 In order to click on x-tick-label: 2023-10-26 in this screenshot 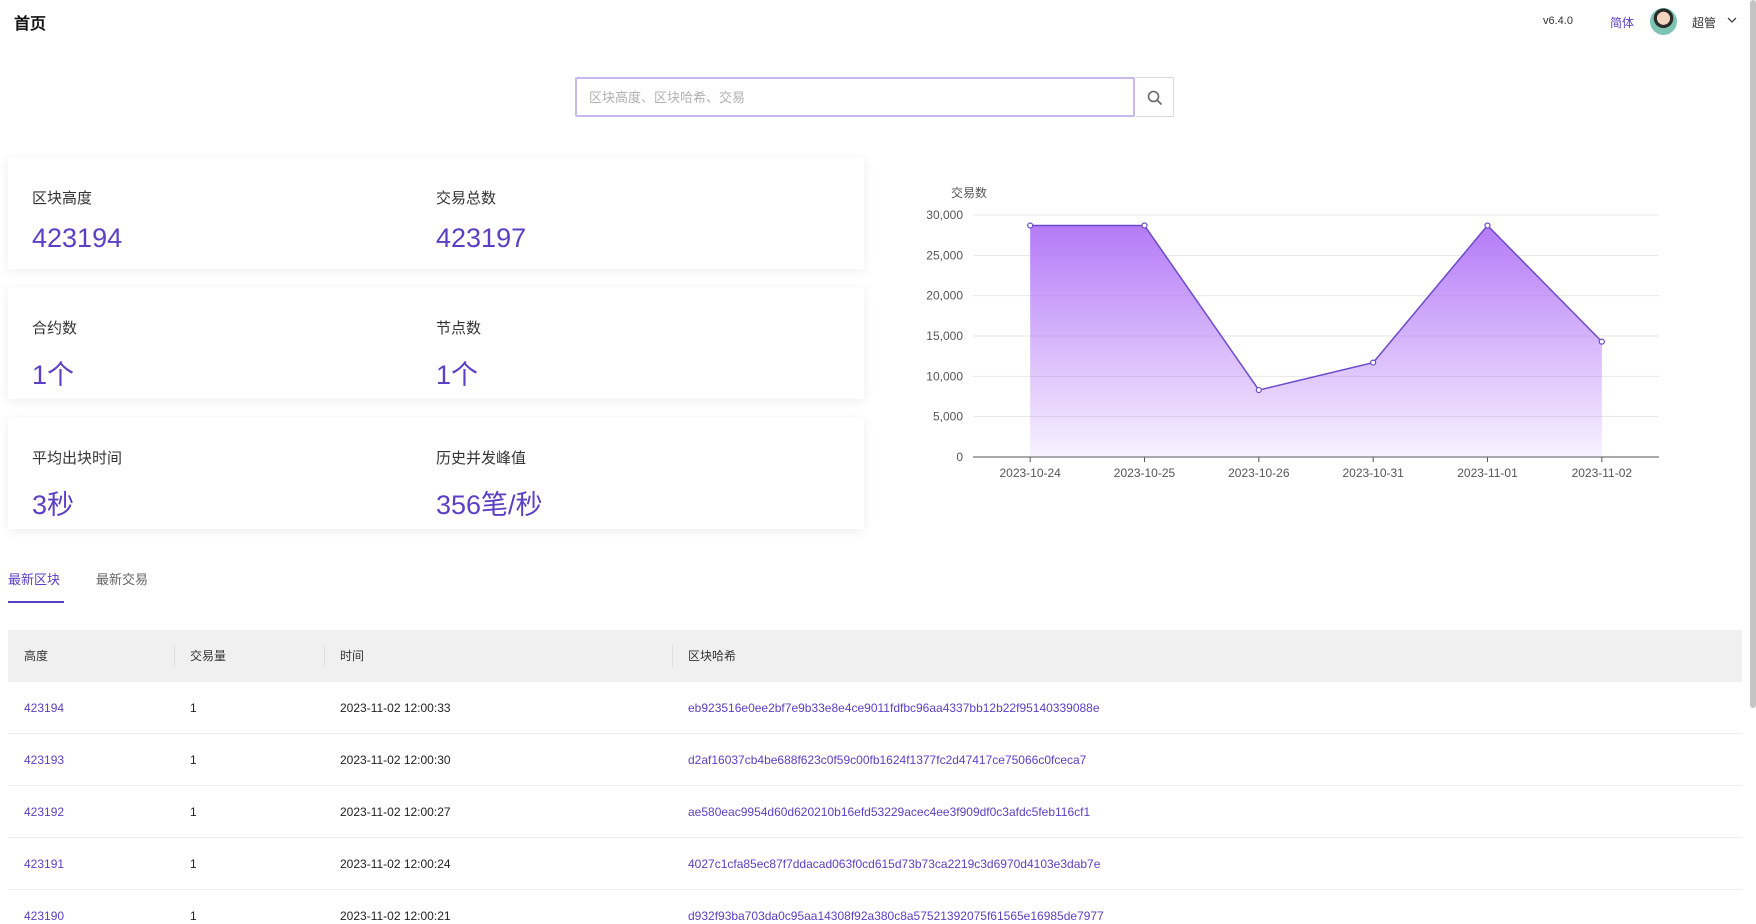, I will do `click(1259, 473)`.